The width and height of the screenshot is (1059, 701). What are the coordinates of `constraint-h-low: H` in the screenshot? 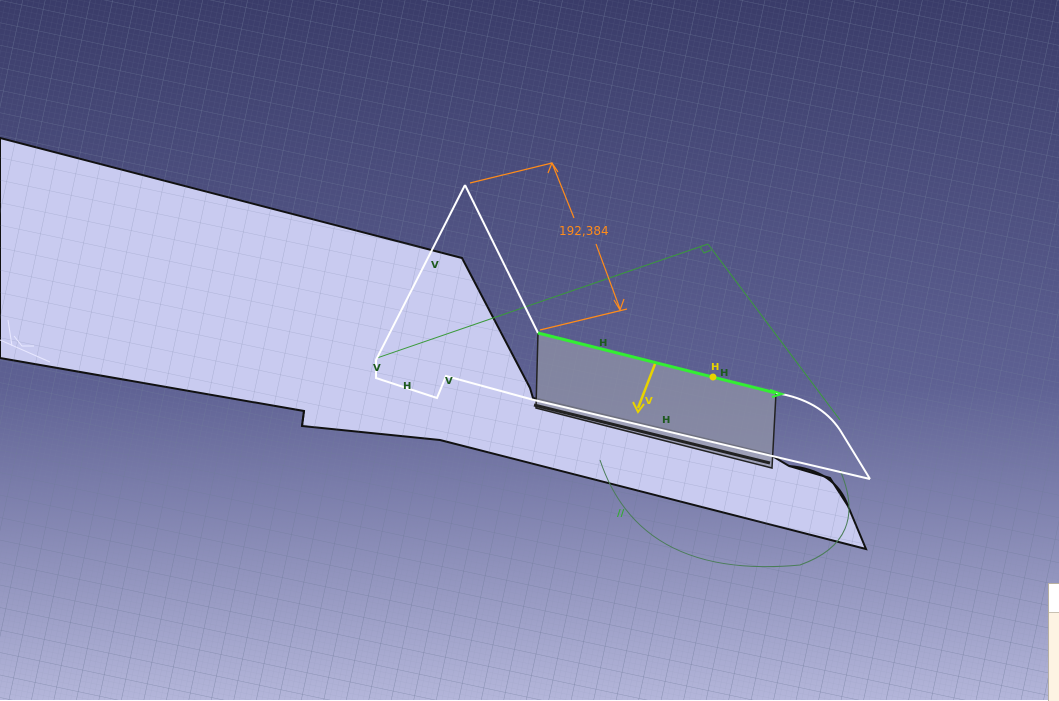 It's located at (666, 420).